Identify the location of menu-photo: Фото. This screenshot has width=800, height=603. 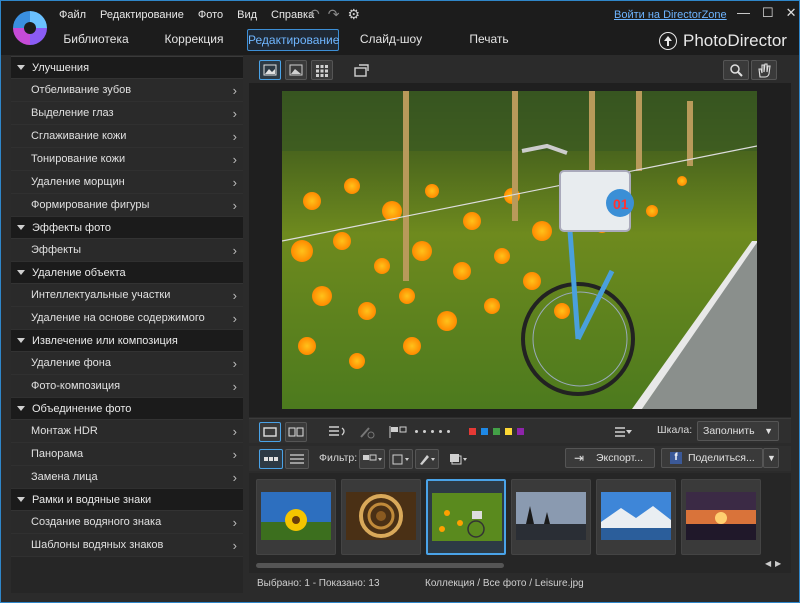
(210, 15).